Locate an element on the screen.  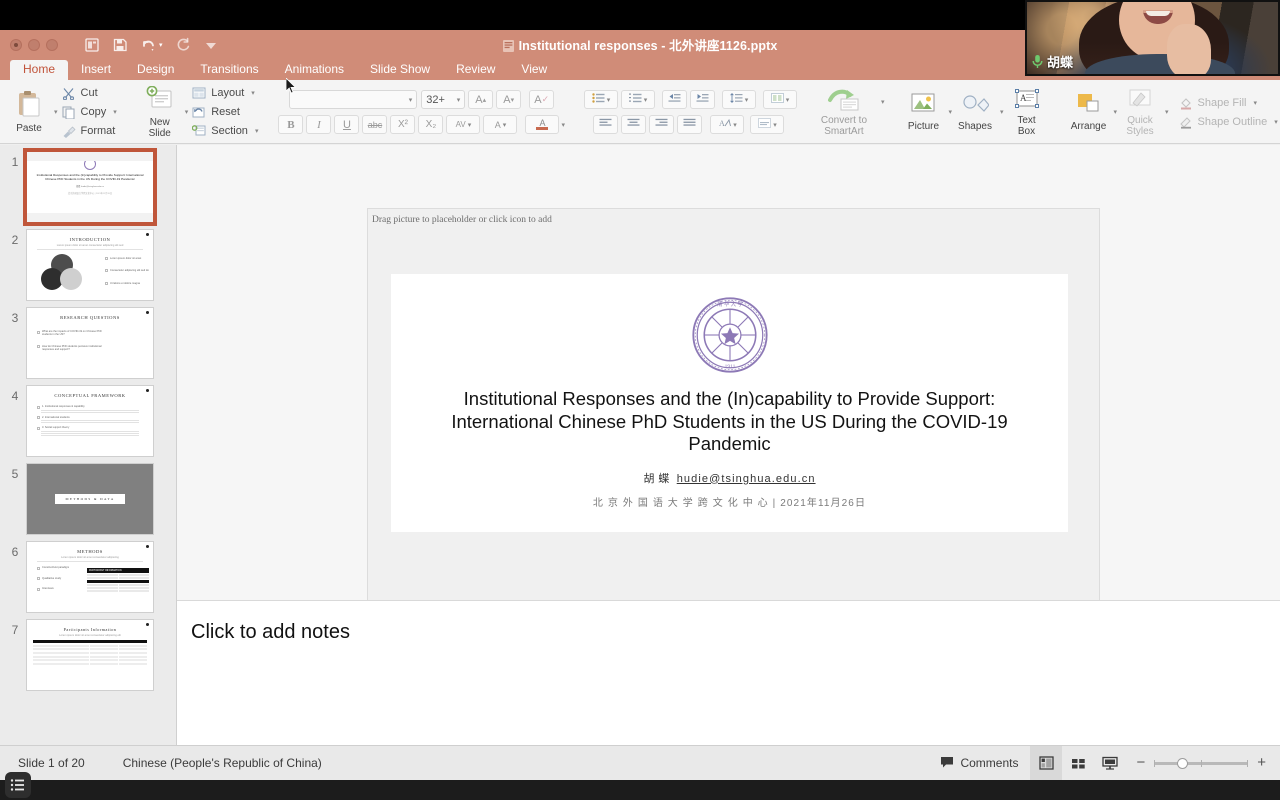
paste-button: Paste is located at coordinates (29, 112).